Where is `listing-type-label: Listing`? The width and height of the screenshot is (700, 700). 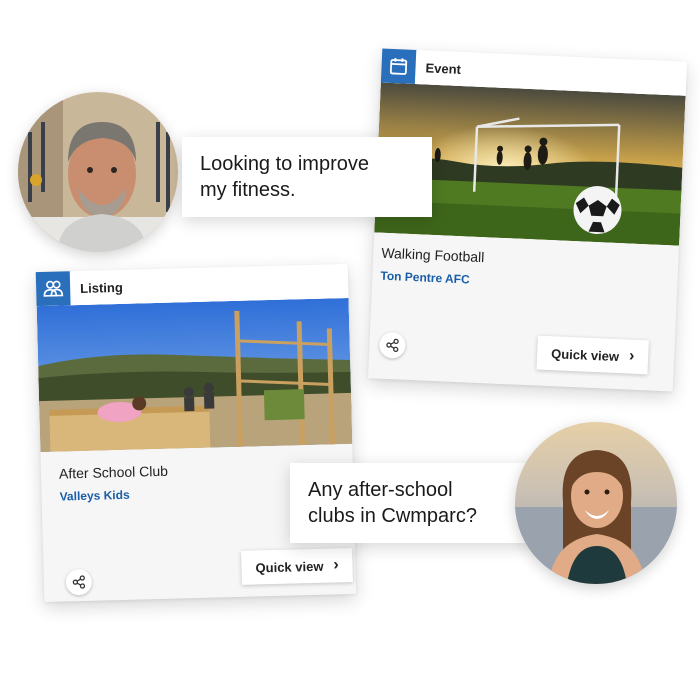
listing-type-label: Listing is located at coordinates (101, 287).